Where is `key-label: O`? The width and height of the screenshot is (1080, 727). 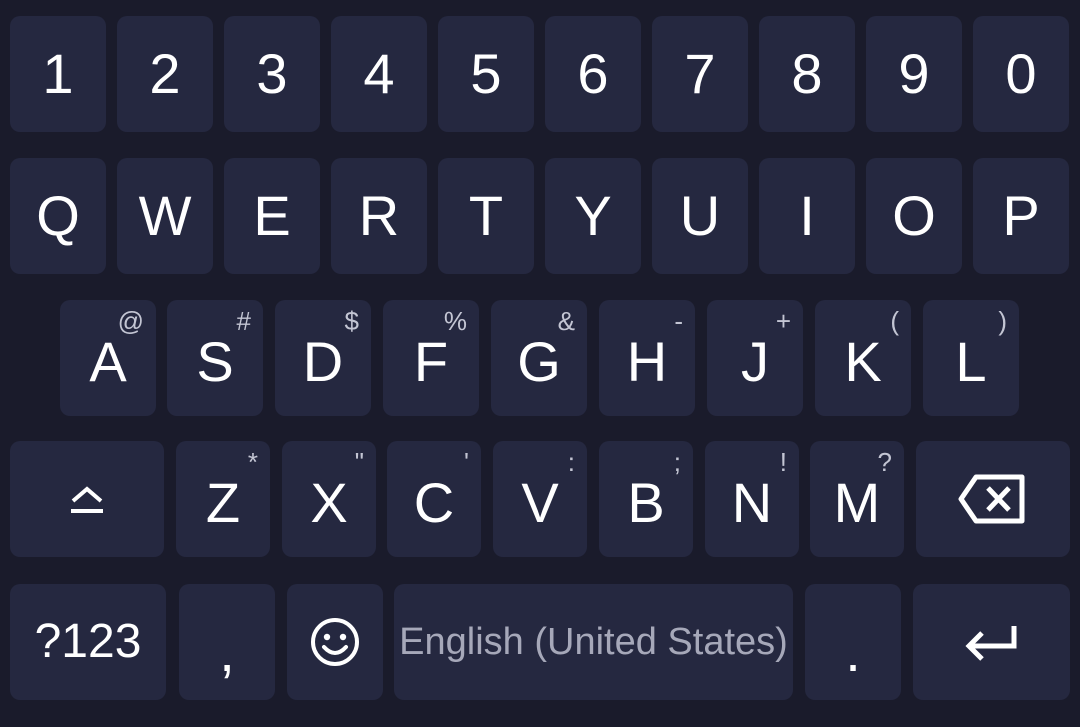
key-label: O is located at coordinates (914, 215).